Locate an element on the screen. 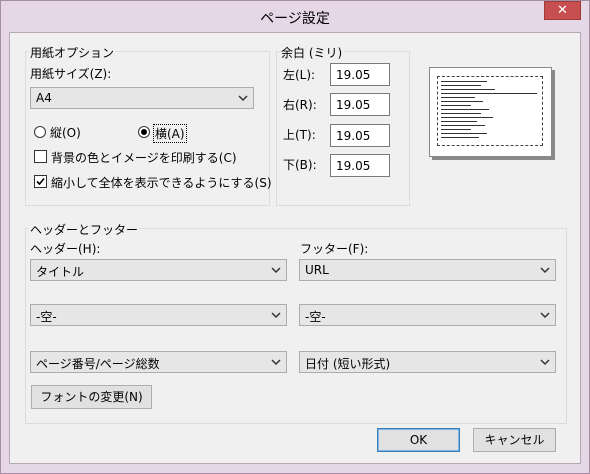  shrink-to-fit-checkbox is located at coordinates (40, 181).